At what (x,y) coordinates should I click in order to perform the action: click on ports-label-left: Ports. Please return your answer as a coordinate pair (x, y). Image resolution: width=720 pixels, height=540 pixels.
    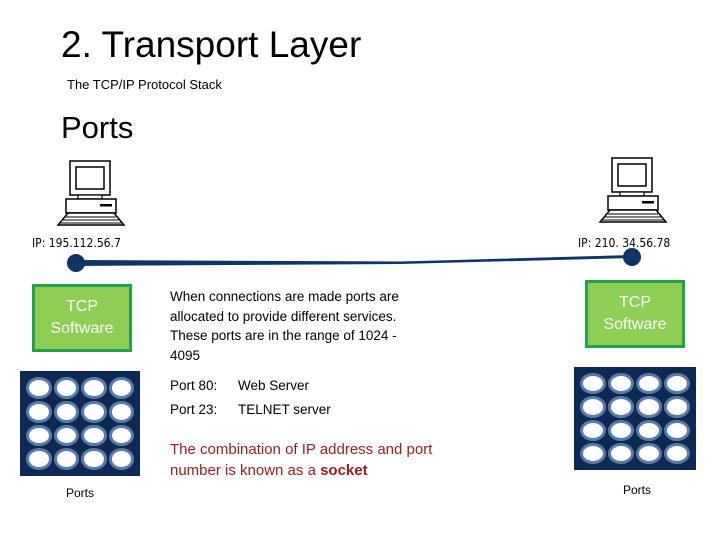
    Looking at the image, I should click on (80, 493).